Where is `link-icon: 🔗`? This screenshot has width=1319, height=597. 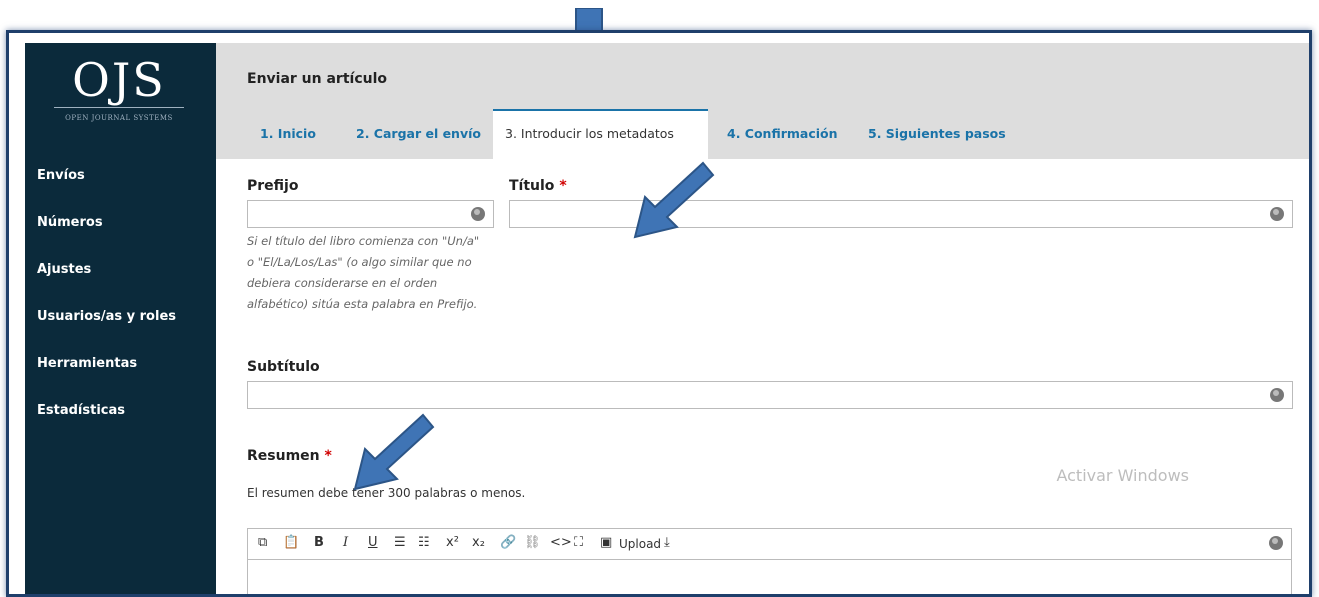 link-icon: 🔗 is located at coordinates (508, 542).